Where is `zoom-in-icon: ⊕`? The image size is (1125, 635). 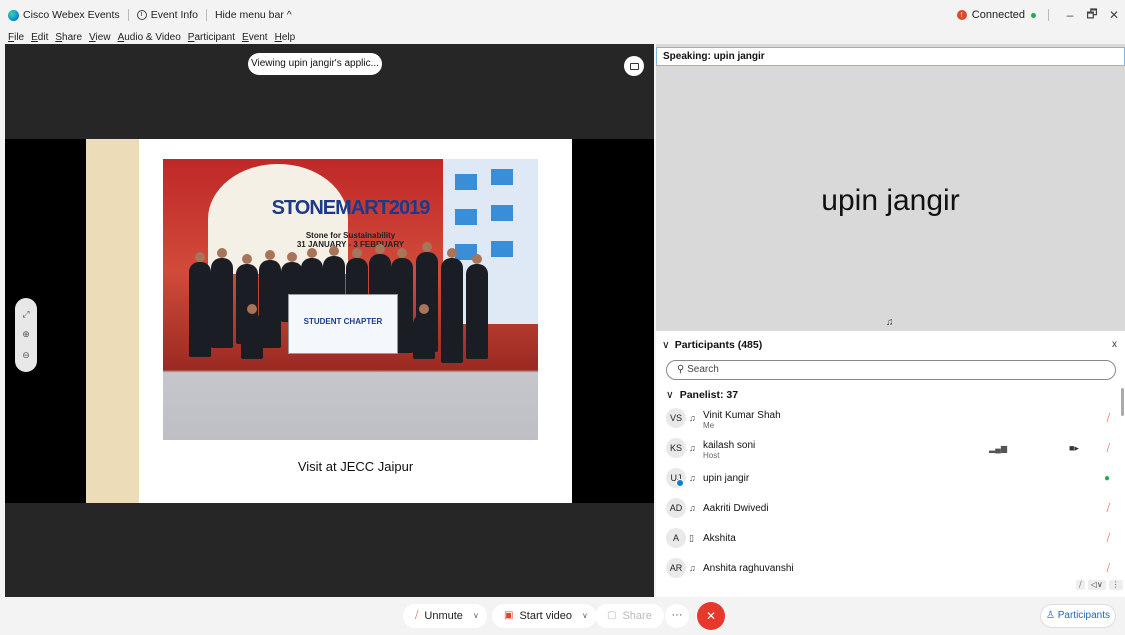
zoom-in-icon: ⊕ is located at coordinates (26, 334).